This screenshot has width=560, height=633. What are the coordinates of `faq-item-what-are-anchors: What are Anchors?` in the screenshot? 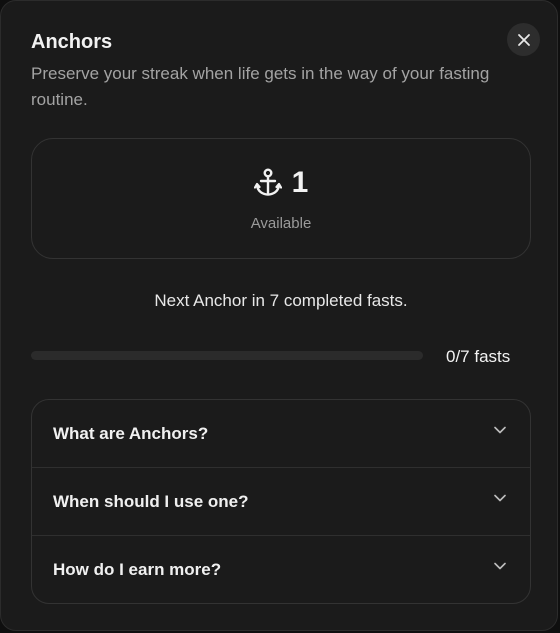 It's located at (281, 434).